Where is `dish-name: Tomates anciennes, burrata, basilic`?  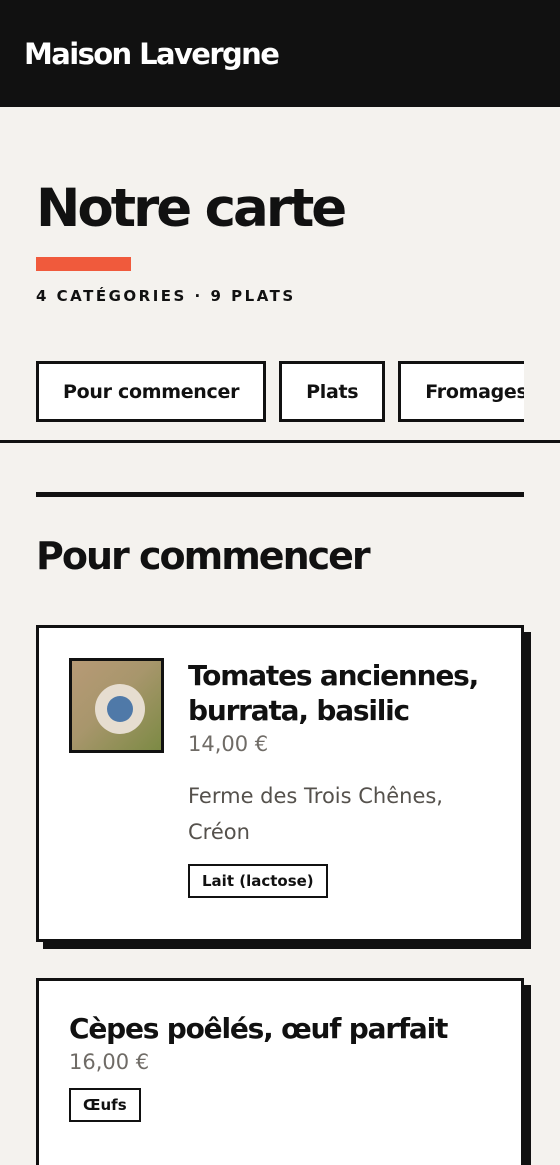
dish-name: Tomates anciennes, burrata, basilic is located at coordinates (333, 693).